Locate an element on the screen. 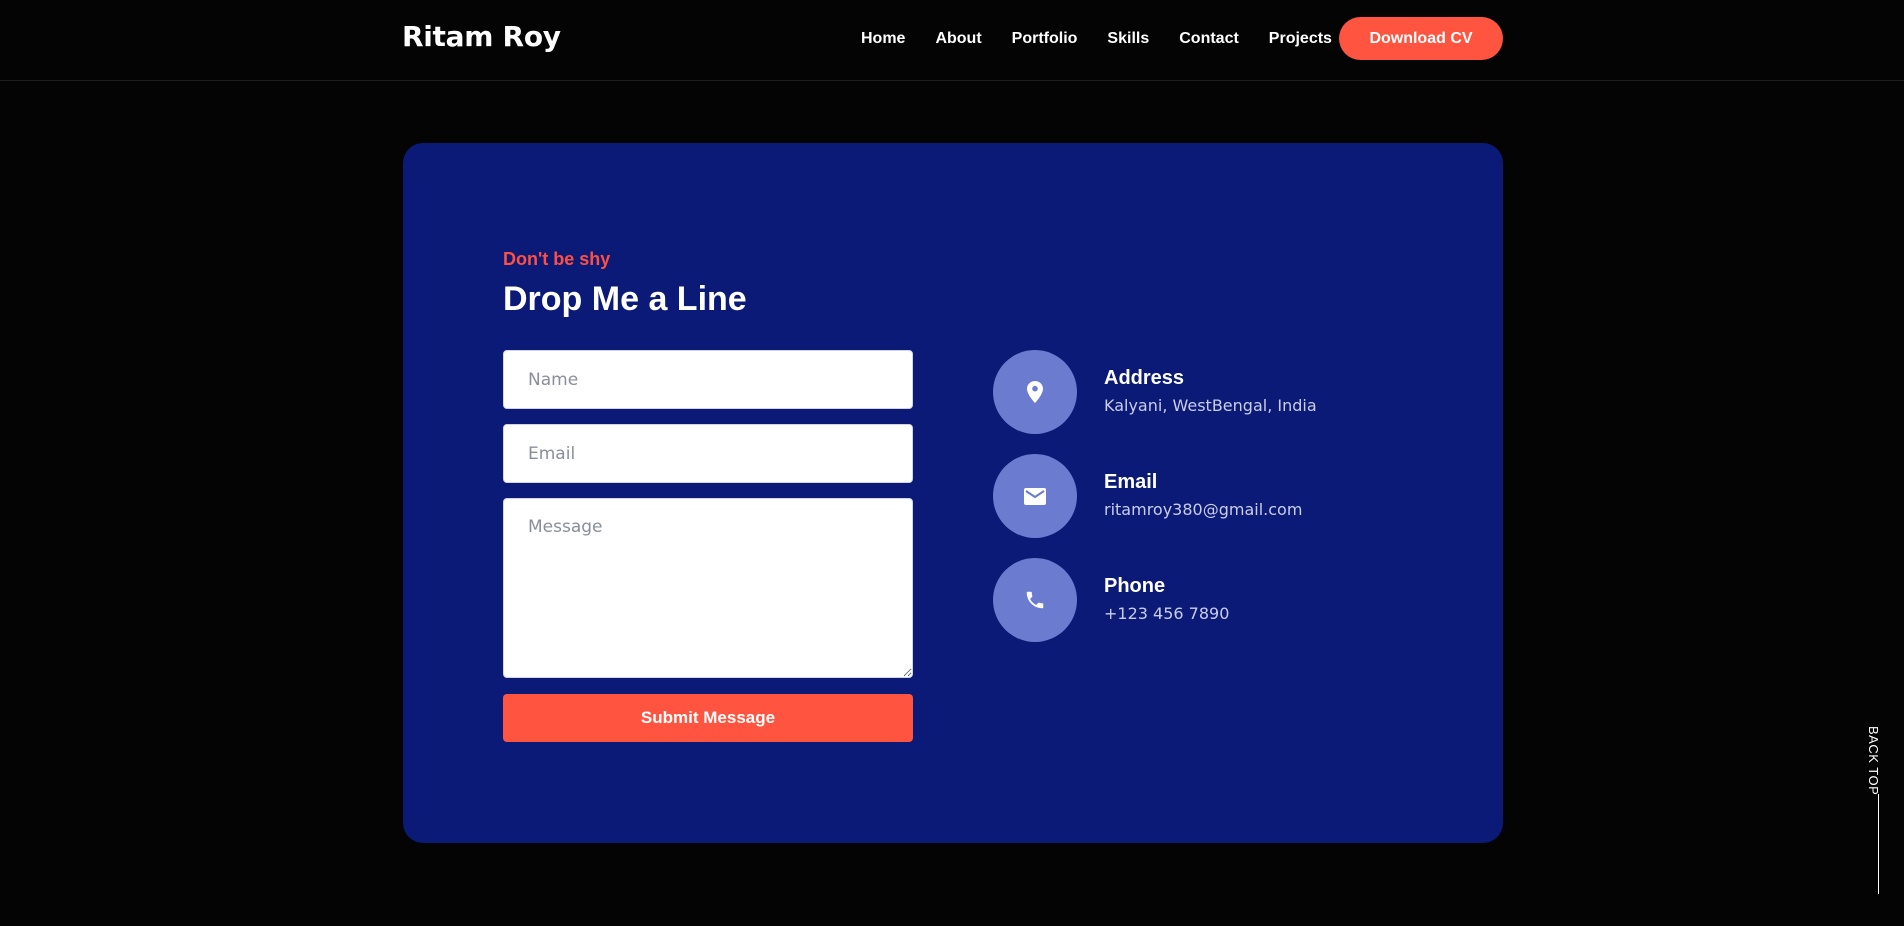 The height and width of the screenshot is (926, 1904). info-value: ritamroy380@gmail.com is located at coordinates (1203, 509).